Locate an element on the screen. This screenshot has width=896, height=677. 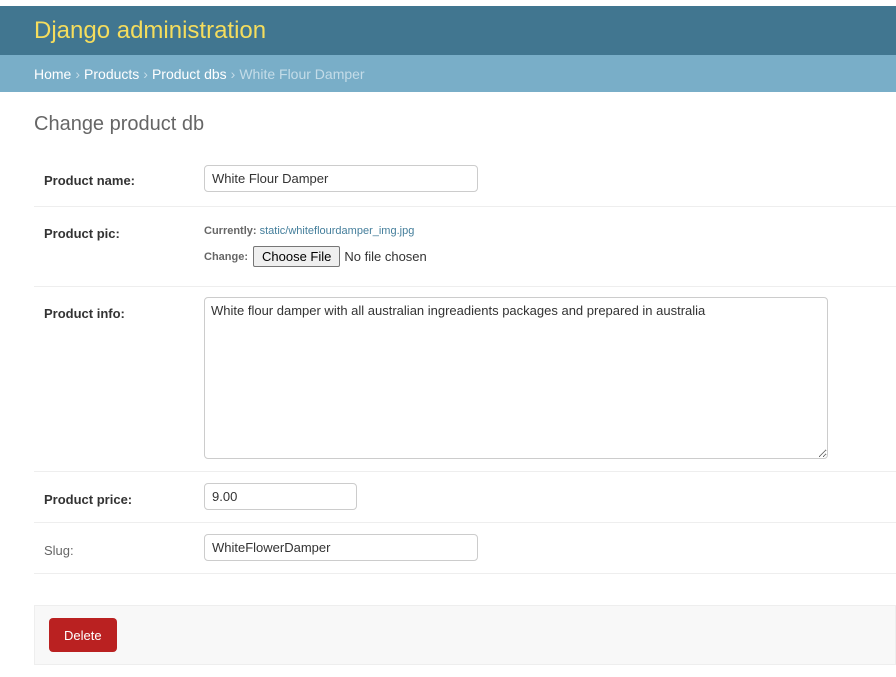
currently-label: Currently: is located at coordinates (230, 231).